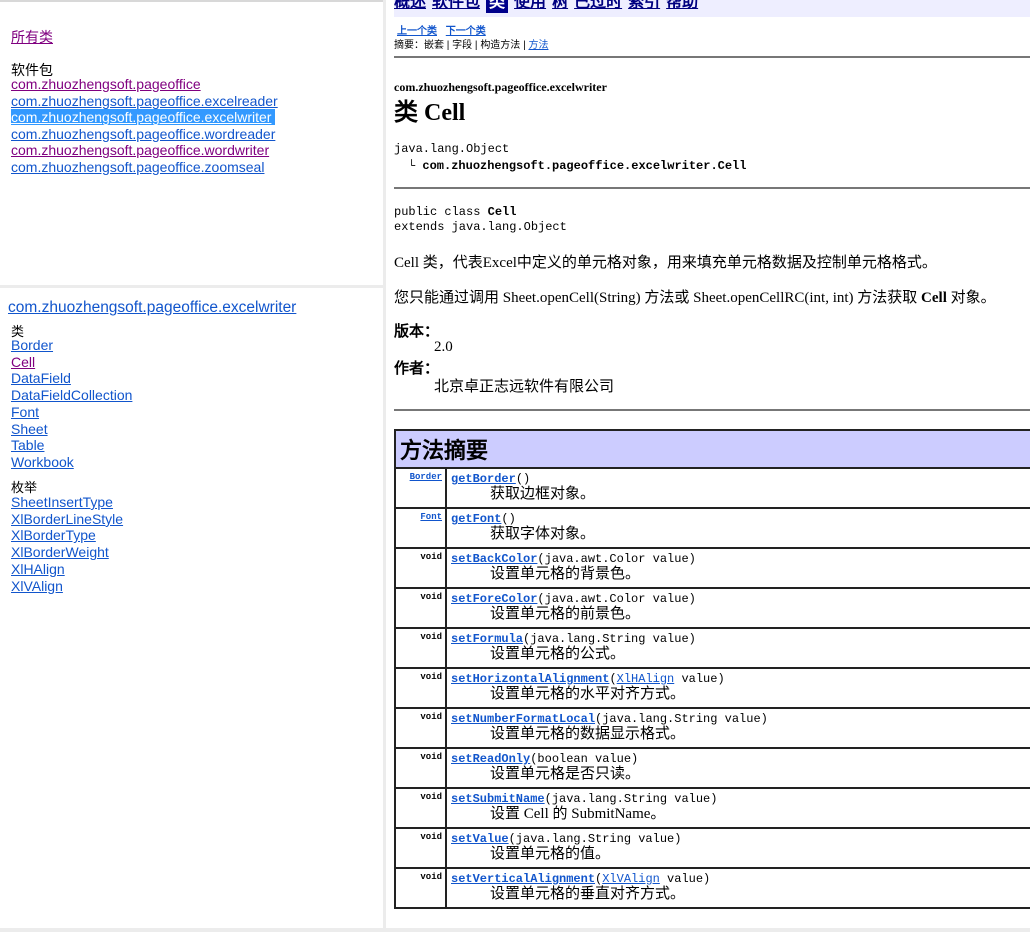  Describe the element at coordinates (613, 679) in the screenshot. I see `method-params: (` at that location.